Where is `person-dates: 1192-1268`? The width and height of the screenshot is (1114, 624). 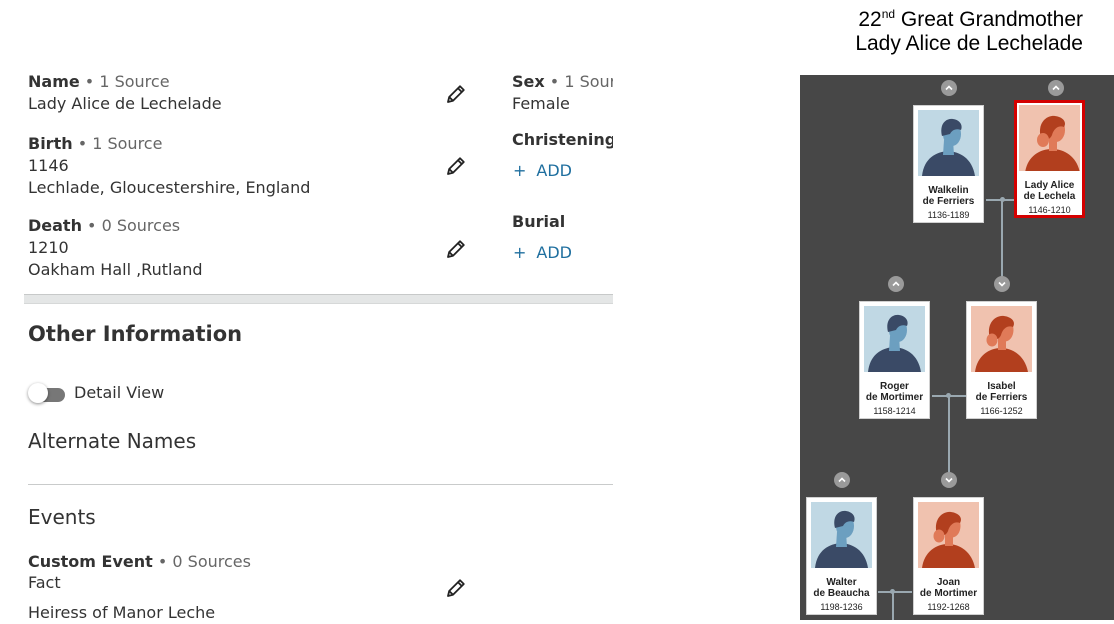
person-dates: 1192-1268 is located at coordinates (948, 607).